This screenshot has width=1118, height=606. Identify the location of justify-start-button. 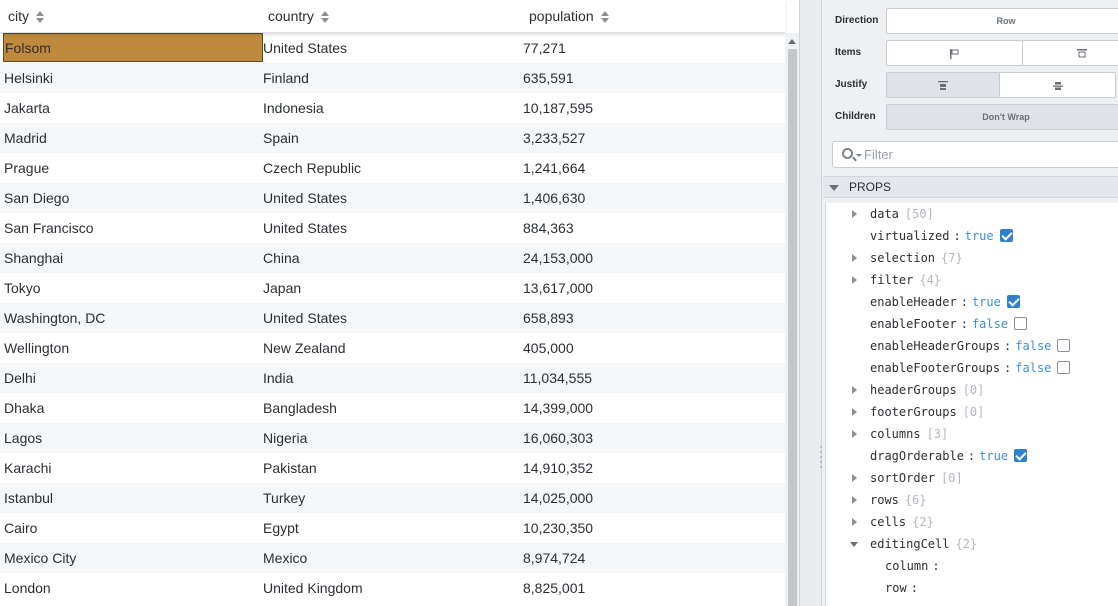
(943, 85).